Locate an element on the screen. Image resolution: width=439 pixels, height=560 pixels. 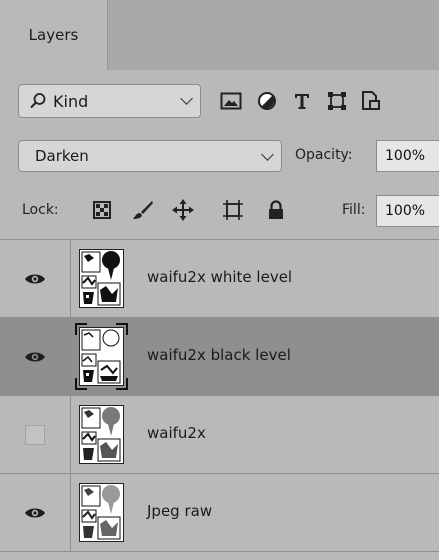
lock-row: Lock: Fill: 100% is located at coordinates (219, 211).